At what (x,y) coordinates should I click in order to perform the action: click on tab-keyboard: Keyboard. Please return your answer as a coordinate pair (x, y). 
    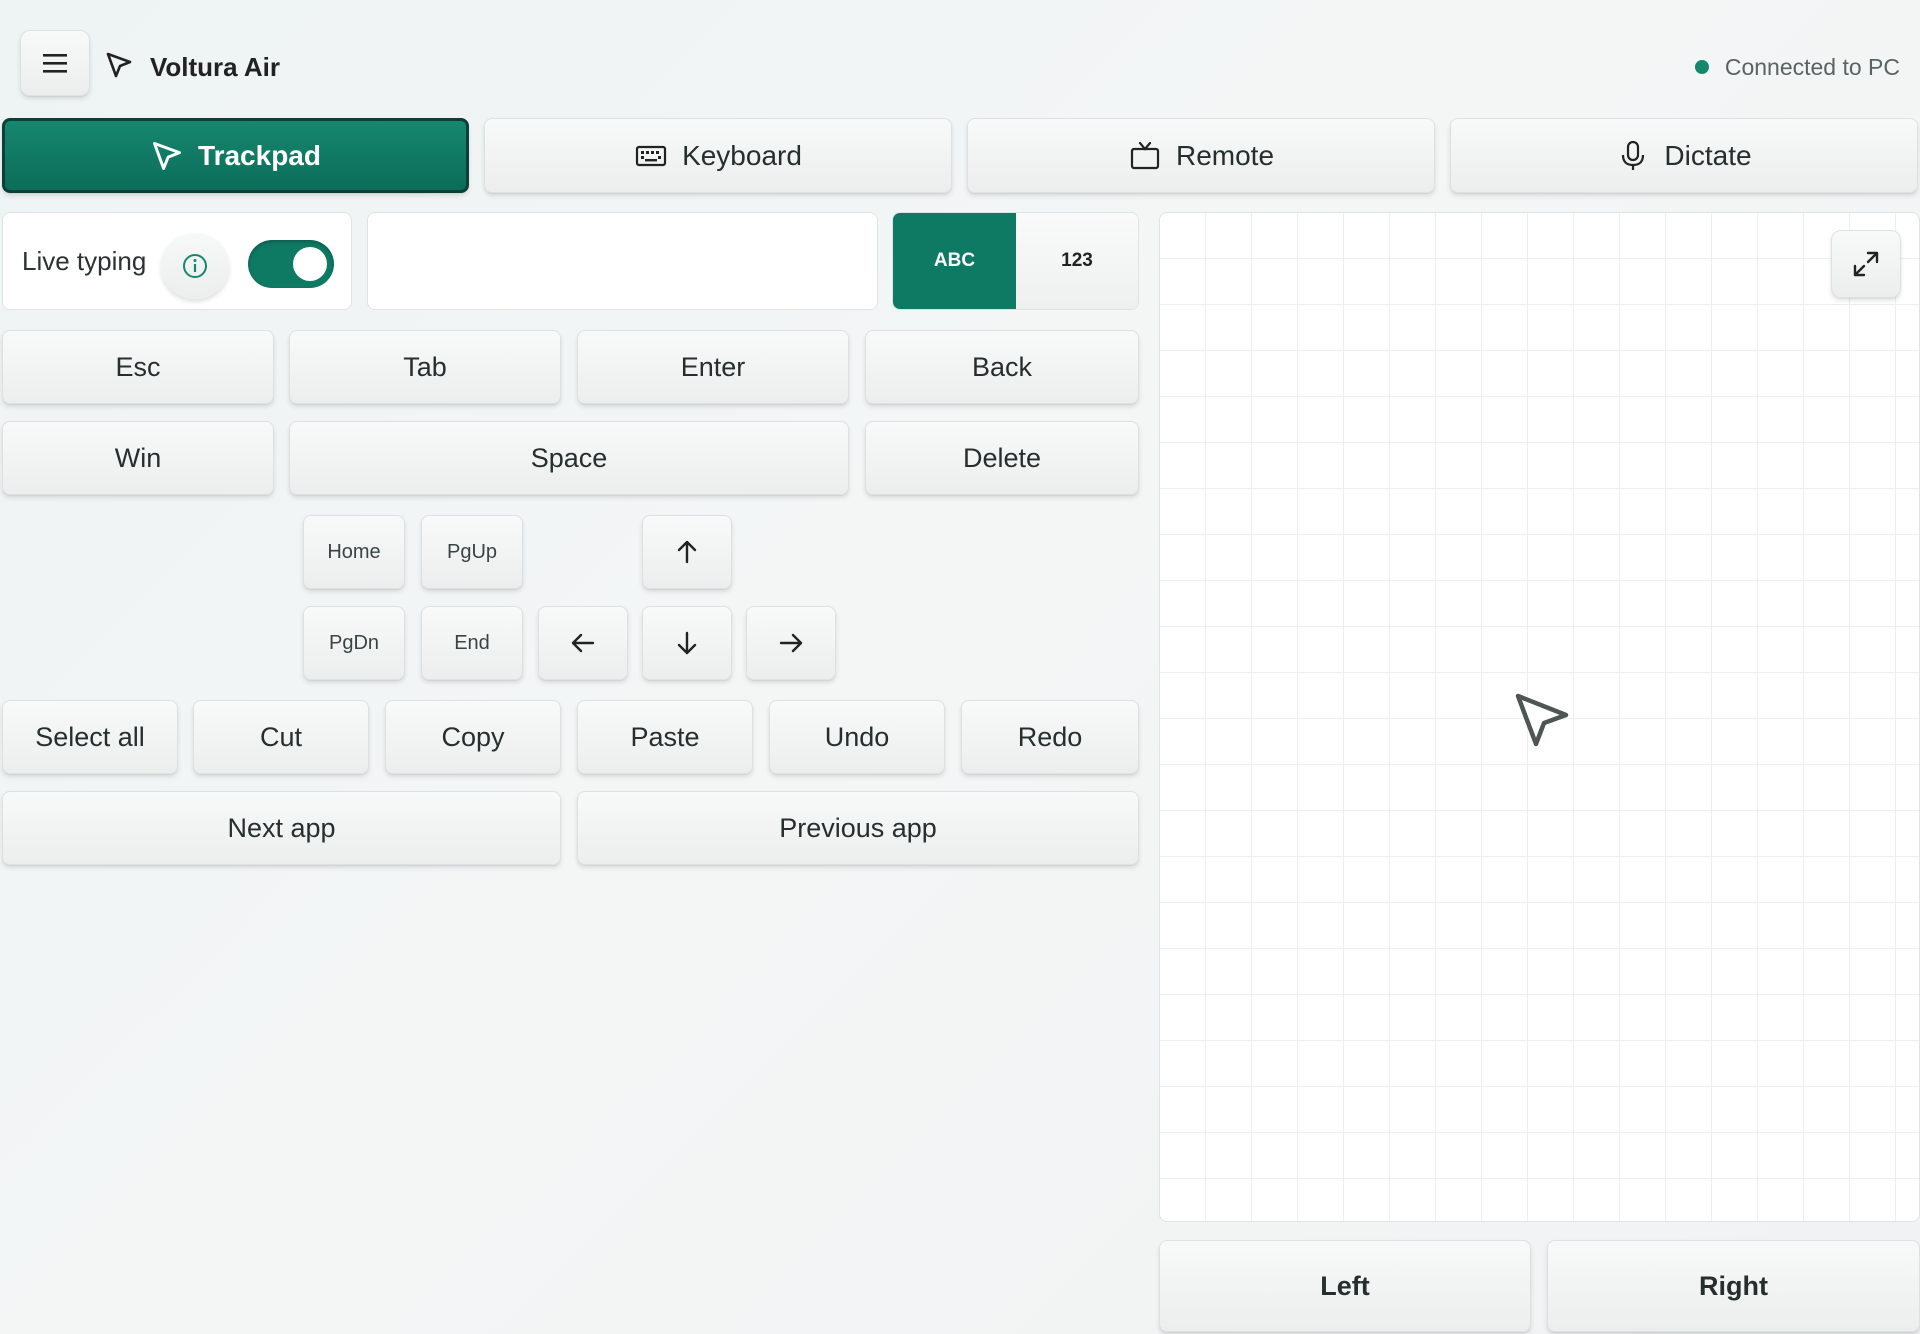
    Looking at the image, I should click on (718, 155).